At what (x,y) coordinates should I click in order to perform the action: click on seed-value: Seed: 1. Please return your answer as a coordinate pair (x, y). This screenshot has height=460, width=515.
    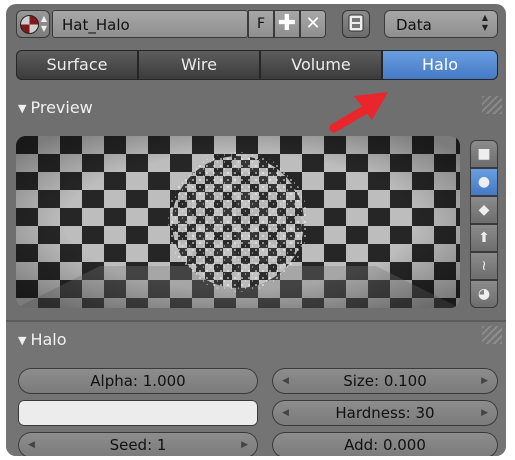
    Looking at the image, I should click on (138, 445).